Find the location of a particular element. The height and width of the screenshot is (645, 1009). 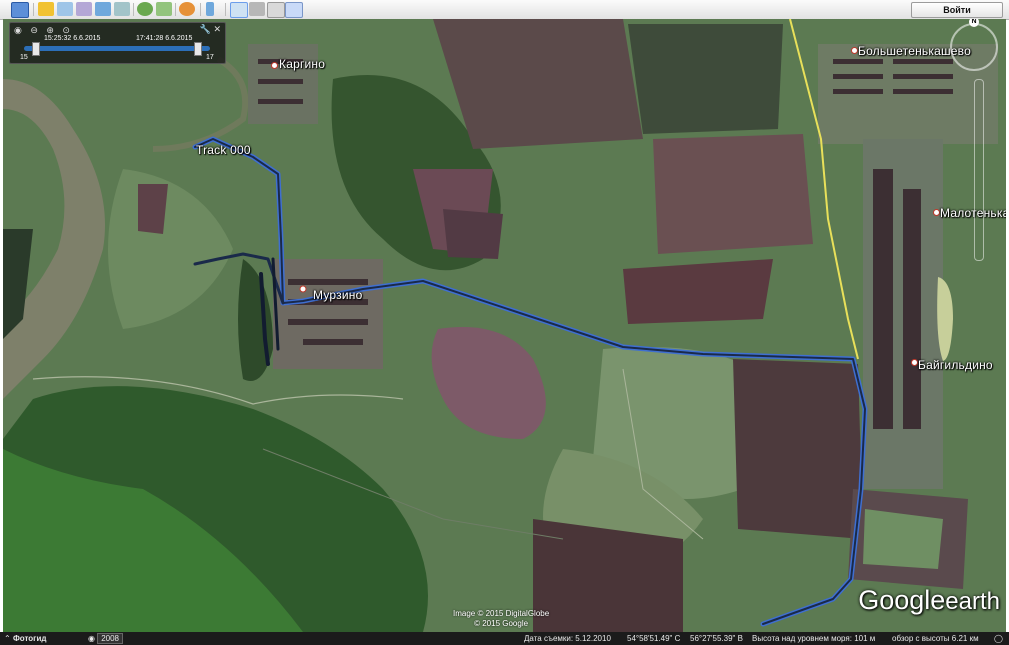

record-tour-icon is located at coordinates (122, 9).